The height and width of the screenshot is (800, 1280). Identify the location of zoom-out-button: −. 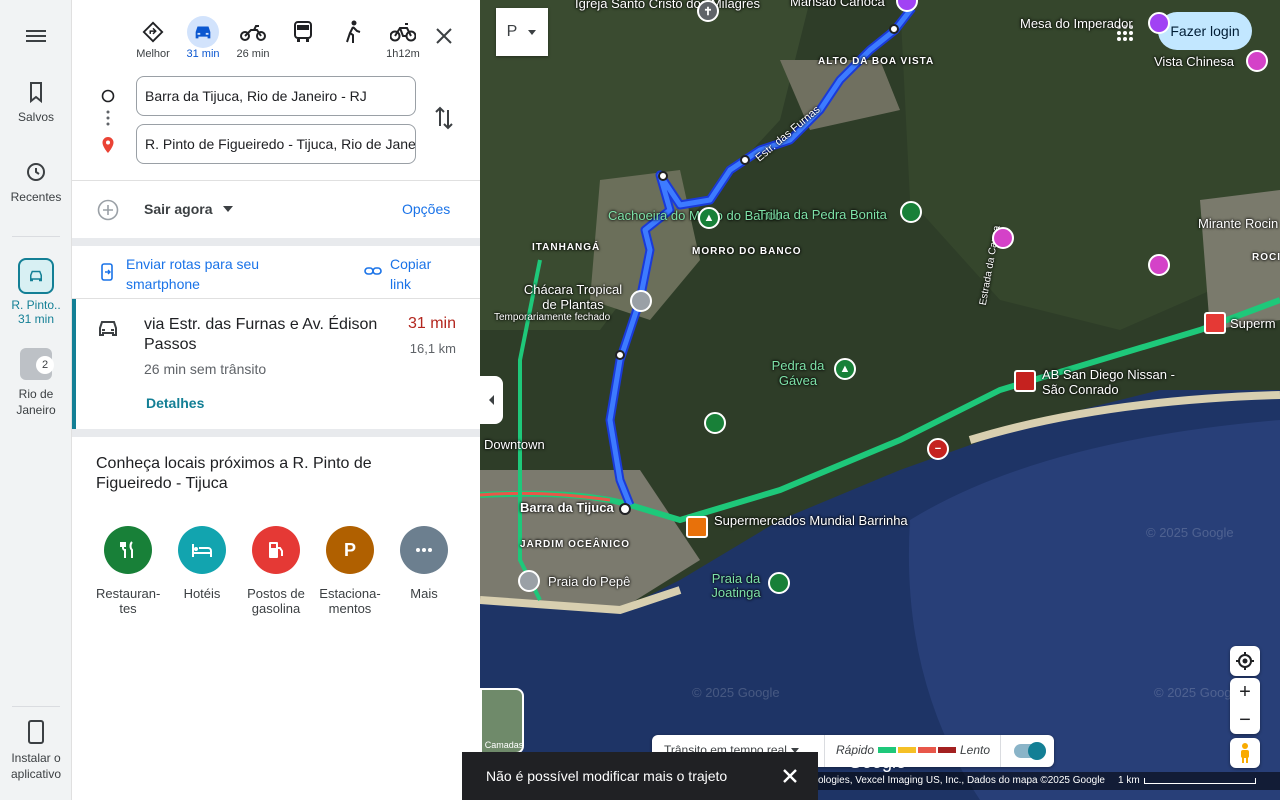
(1245, 720).